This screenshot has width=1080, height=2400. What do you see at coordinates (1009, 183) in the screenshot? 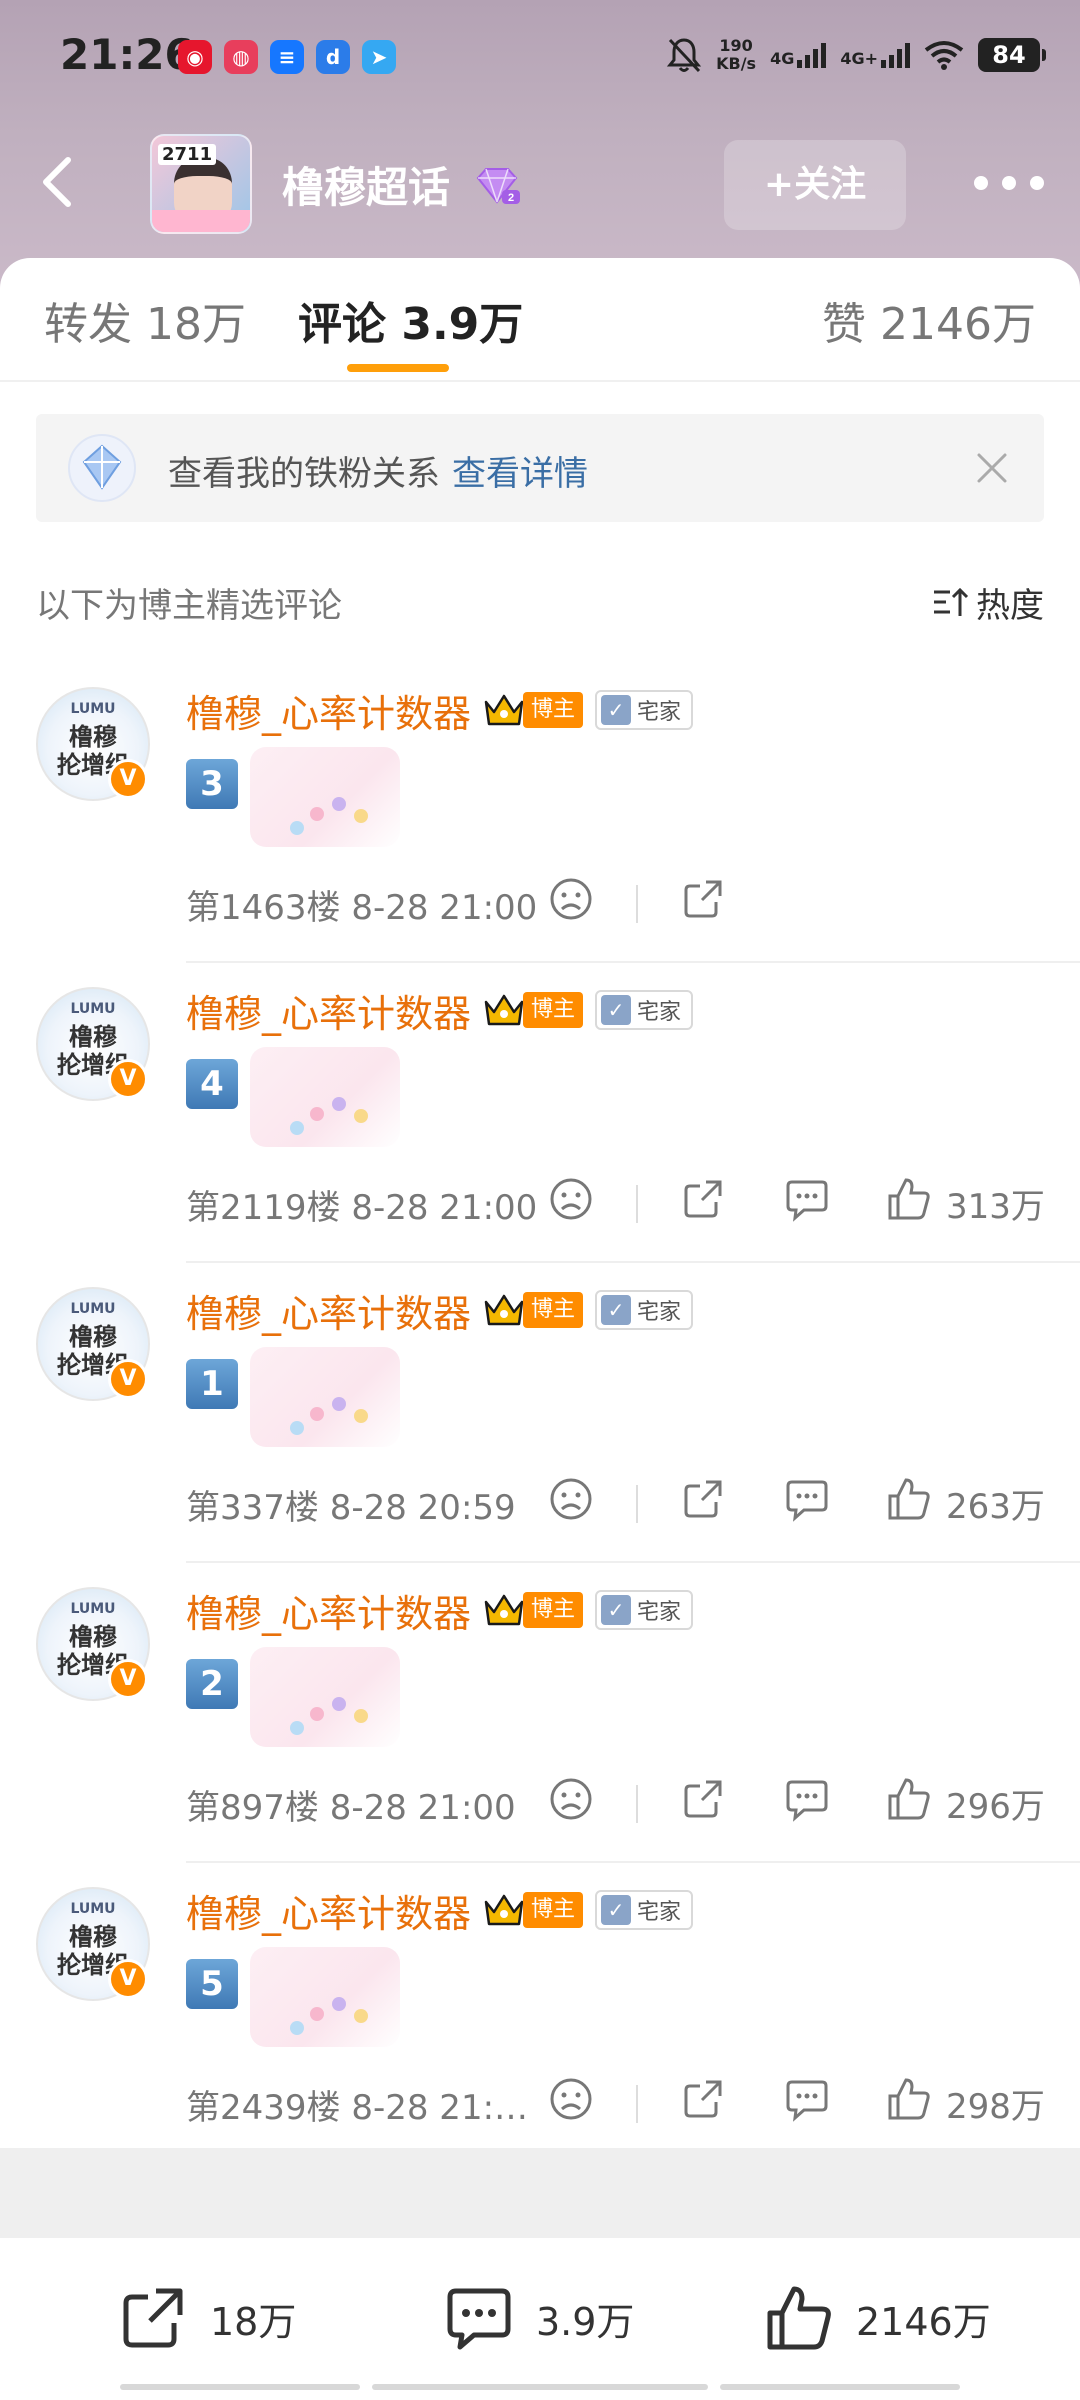
I see `more-options-button` at bounding box center [1009, 183].